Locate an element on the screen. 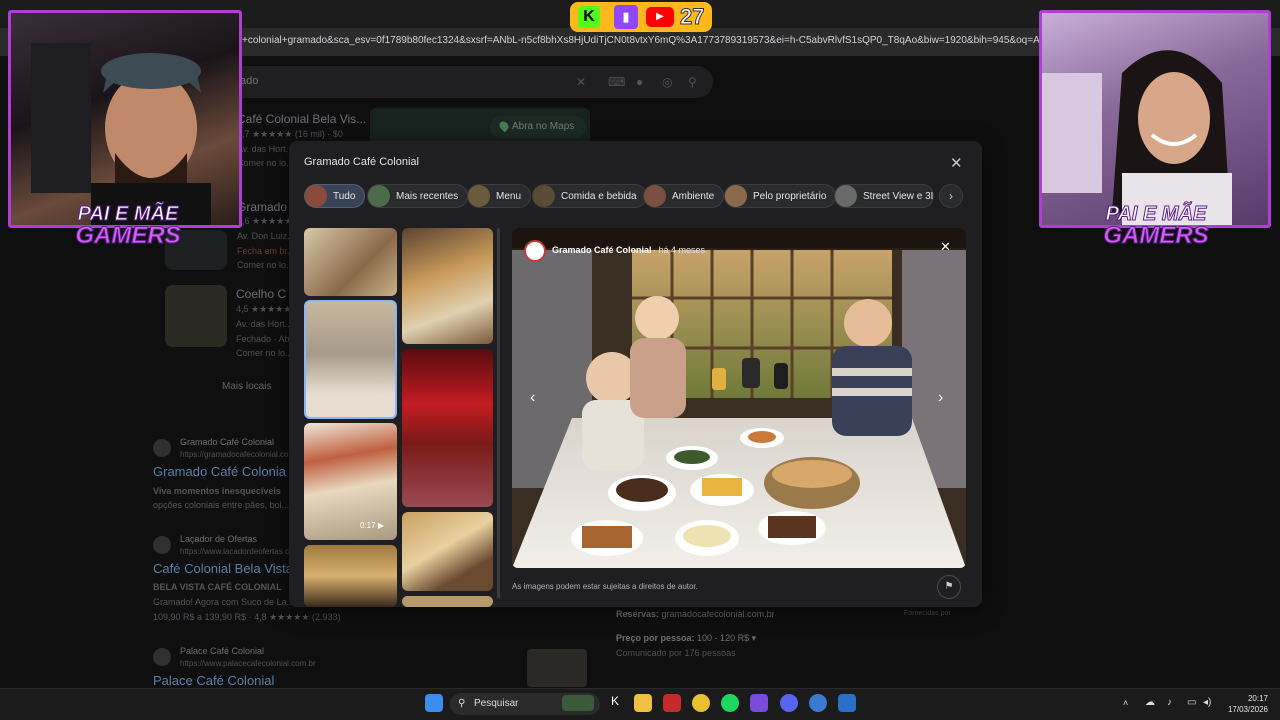 Image resolution: width=1280 pixels, height=720 pixels. result-title-link: Gramado Café Colonia is located at coordinates (219, 471).